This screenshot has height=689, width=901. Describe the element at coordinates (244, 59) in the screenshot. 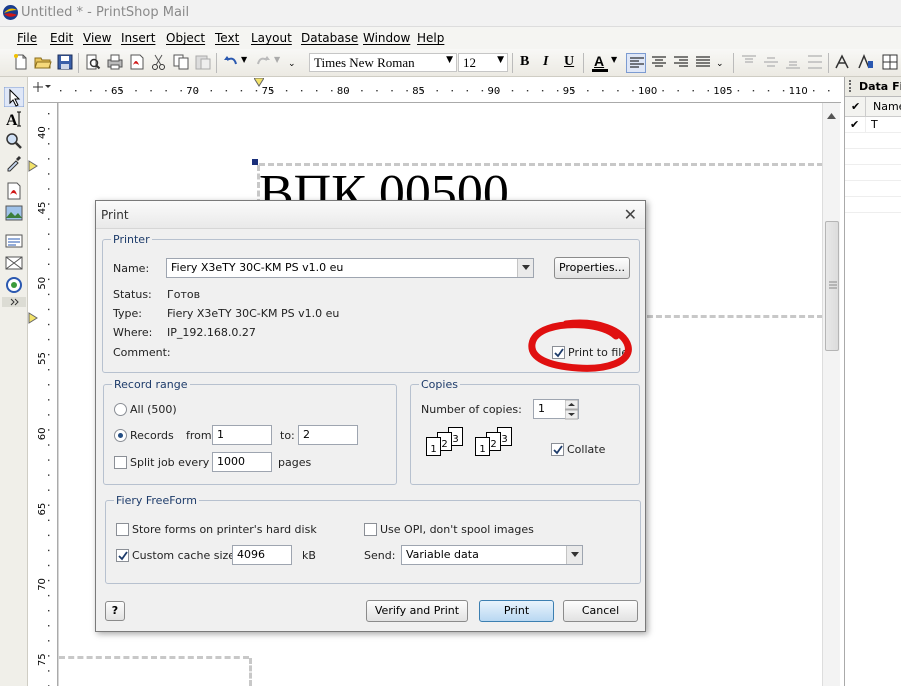

I see `undo-dropdown-icon: ▼` at that location.